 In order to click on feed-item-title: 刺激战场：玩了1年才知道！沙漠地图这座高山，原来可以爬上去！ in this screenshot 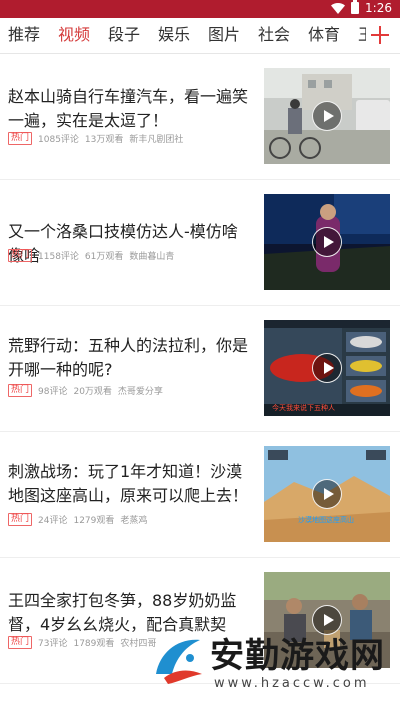, I will do `click(130, 484)`.